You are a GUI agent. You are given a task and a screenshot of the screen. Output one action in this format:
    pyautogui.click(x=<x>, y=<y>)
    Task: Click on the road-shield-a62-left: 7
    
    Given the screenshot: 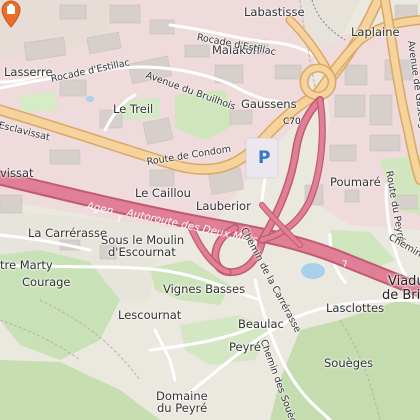 What is the action you would take?
    pyautogui.click(x=119, y=220)
    